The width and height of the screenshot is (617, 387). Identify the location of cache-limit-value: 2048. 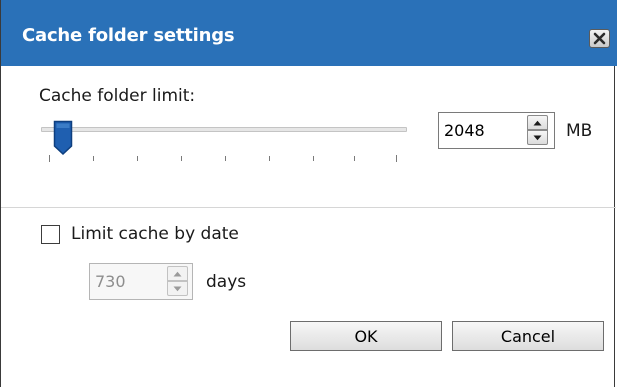
(464, 130).